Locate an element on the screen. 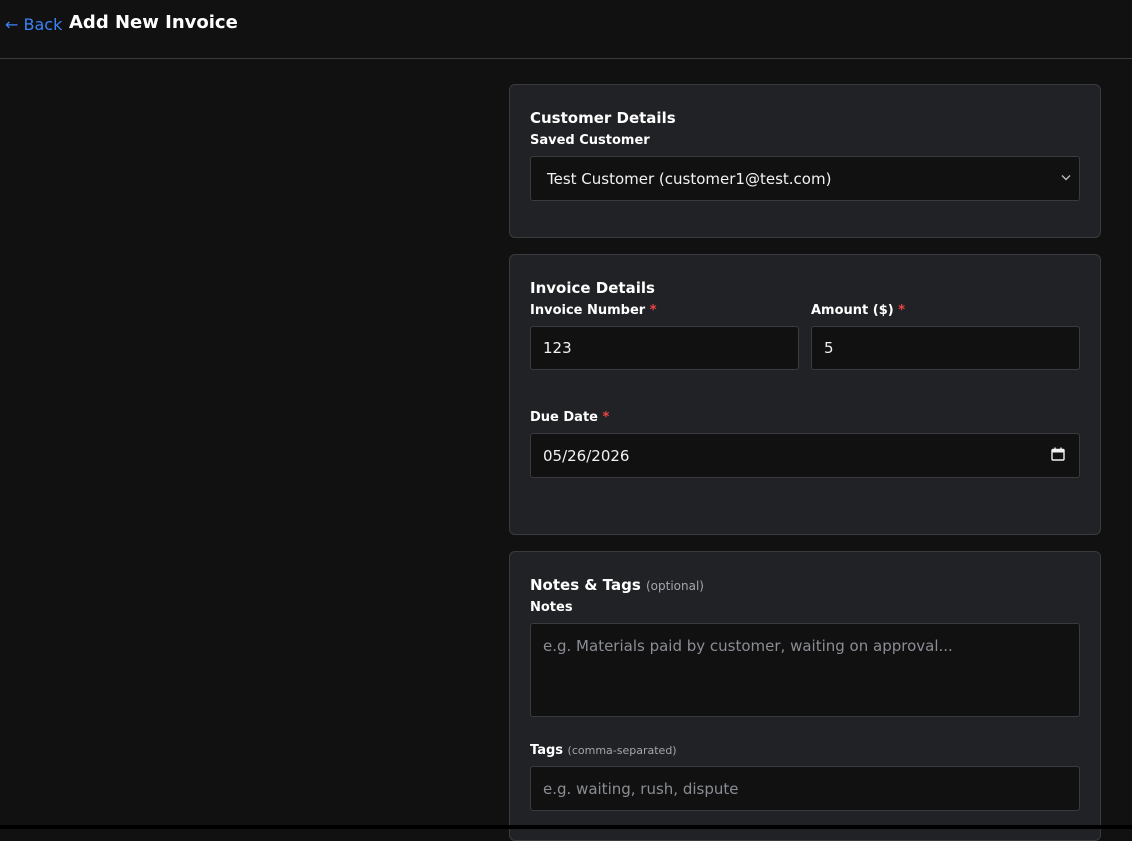 The image size is (1132, 841). saved-customer-value: Test Customer (customer1@test.com) is located at coordinates (689, 179).